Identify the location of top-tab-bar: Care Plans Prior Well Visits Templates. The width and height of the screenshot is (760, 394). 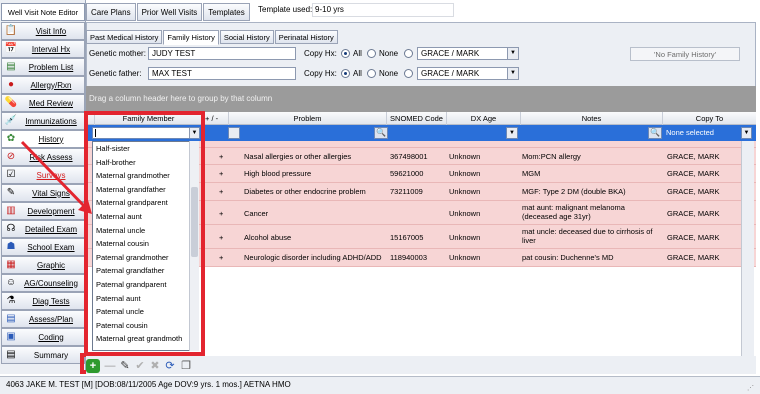
(168, 12).